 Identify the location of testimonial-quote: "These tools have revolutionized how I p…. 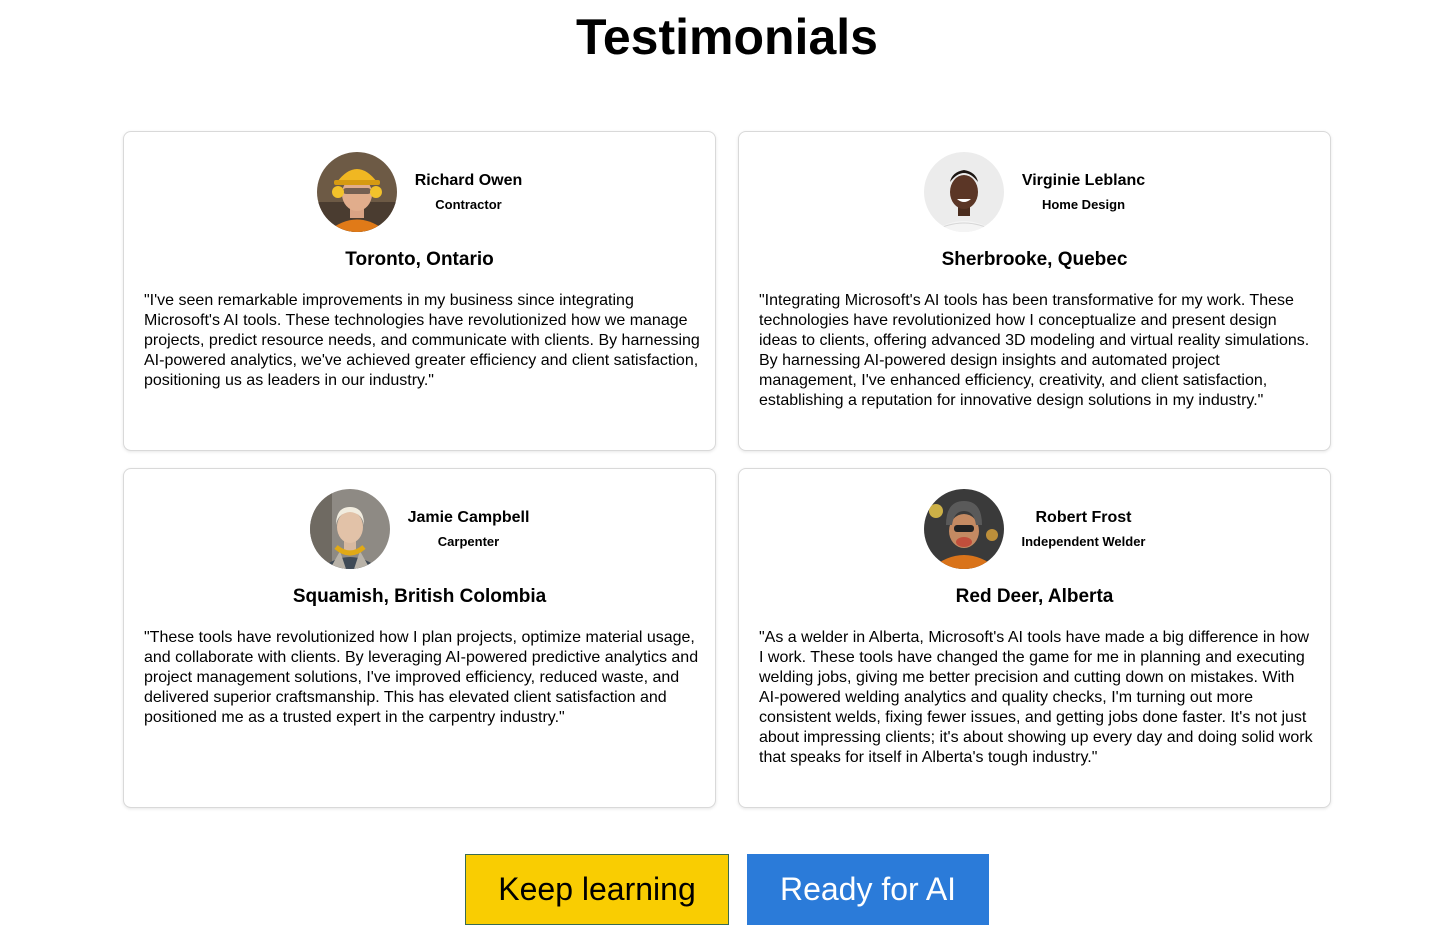
(421, 677).